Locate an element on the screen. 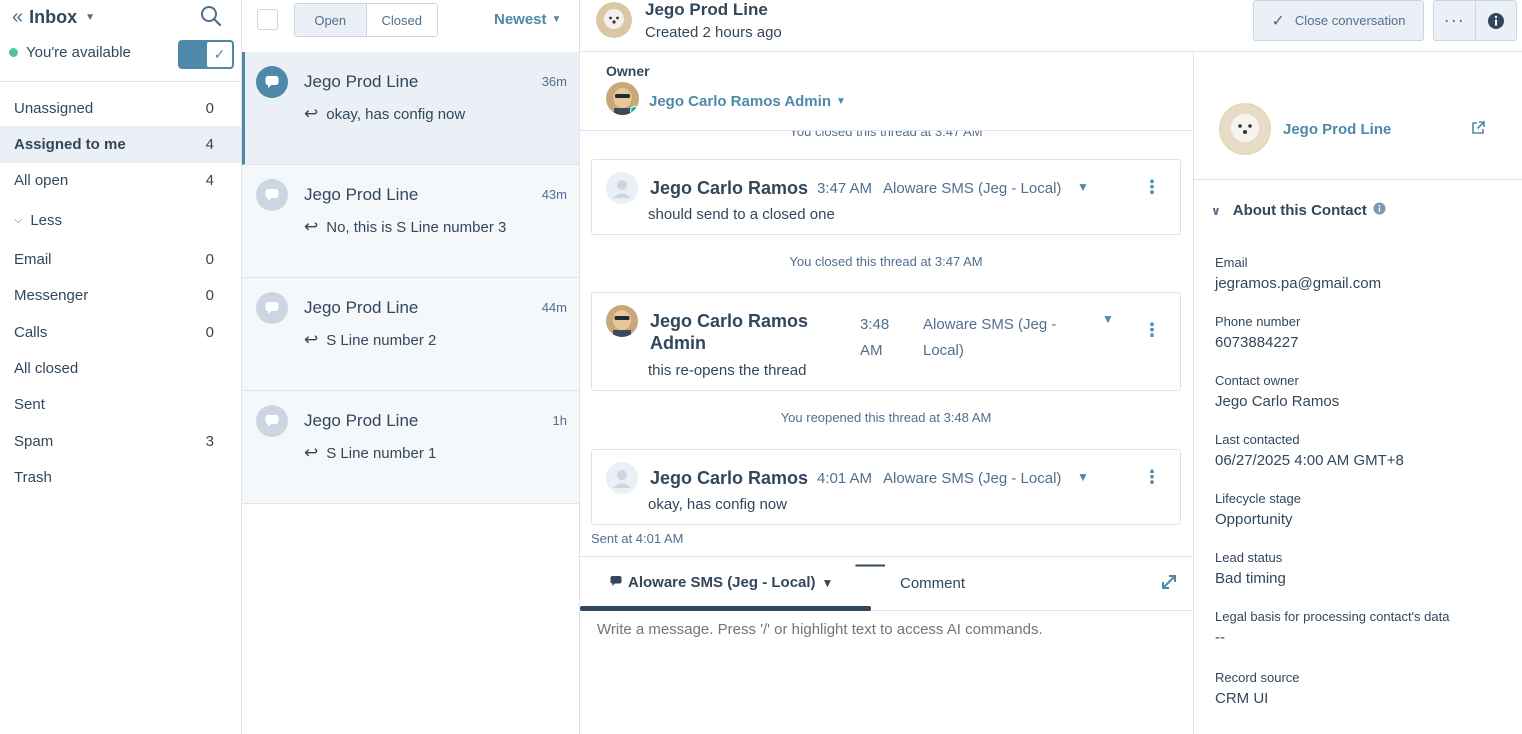 Image resolution: width=1522 pixels, height=734 pixels. nav-label: Unassigned is located at coordinates (54, 108).